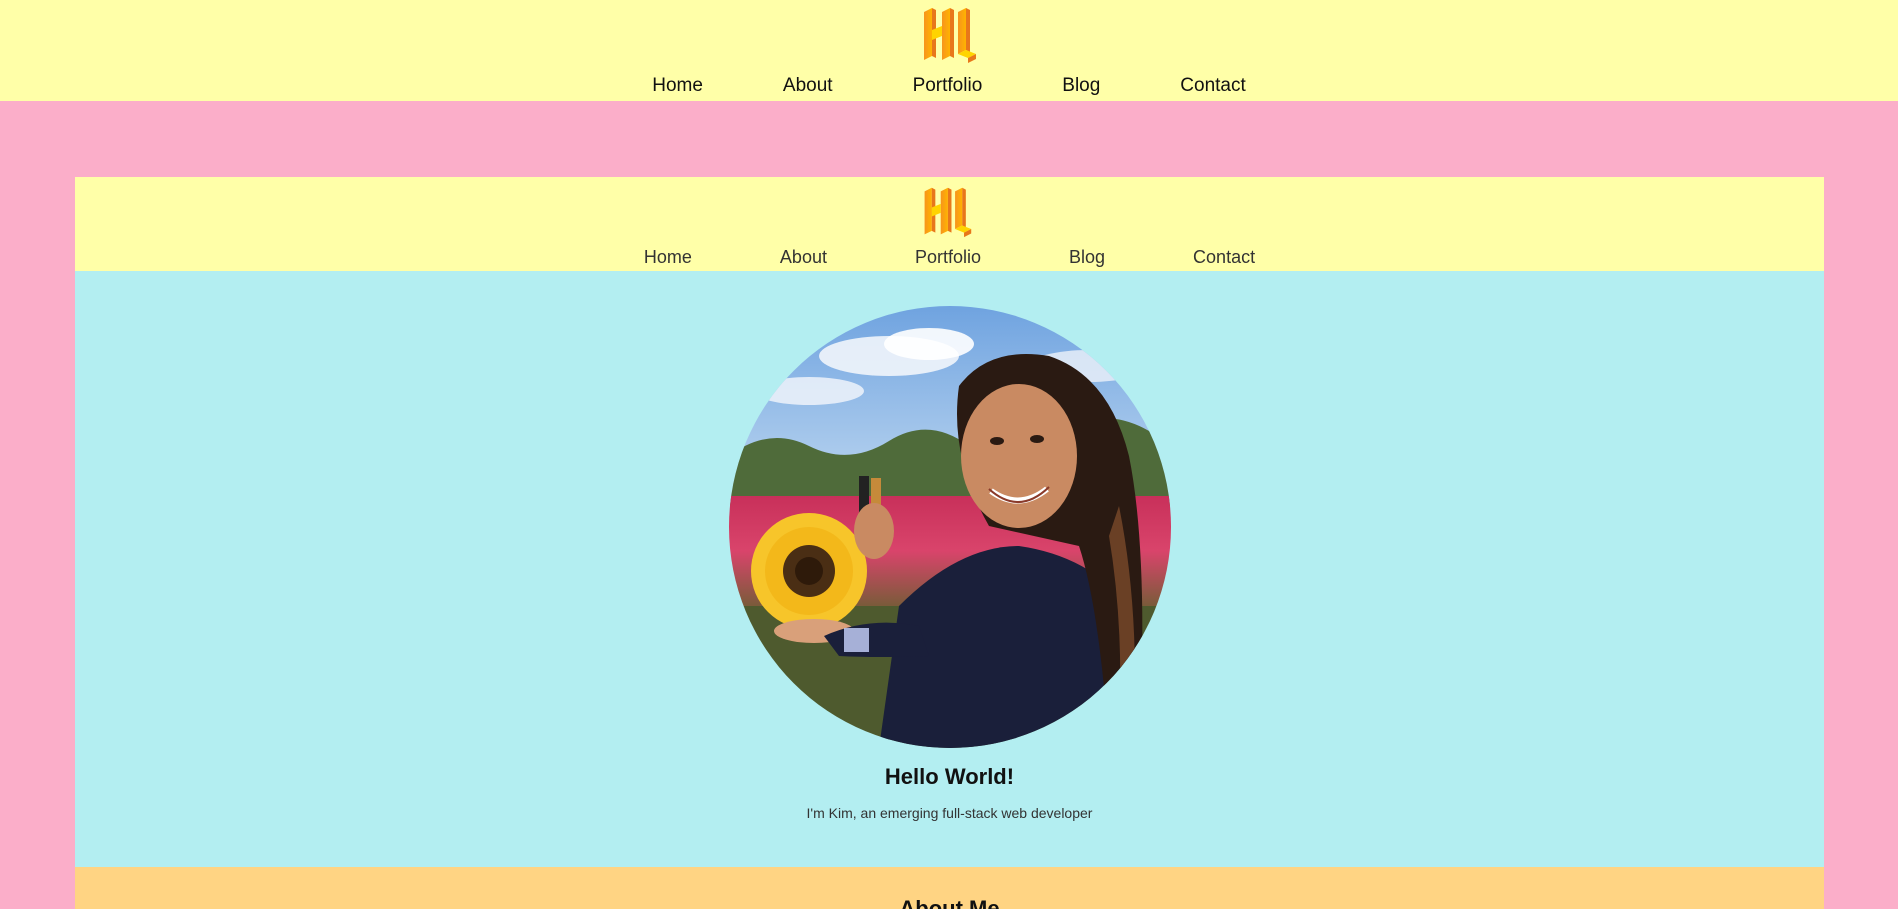 Image resolution: width=1898 pixels, height=909 pixels. I want to click on preview-nav: Home About Portfolio Blog Contact, so click(949, 257).